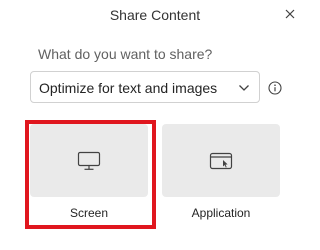  I want to click on share-question-label: What do you want to share?, so click(125, 54).